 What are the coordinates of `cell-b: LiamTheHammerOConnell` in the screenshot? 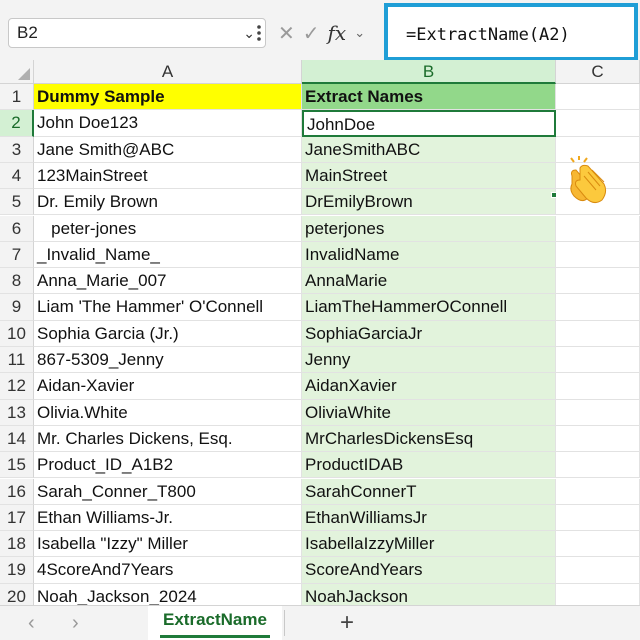 It's located at (429, 307).